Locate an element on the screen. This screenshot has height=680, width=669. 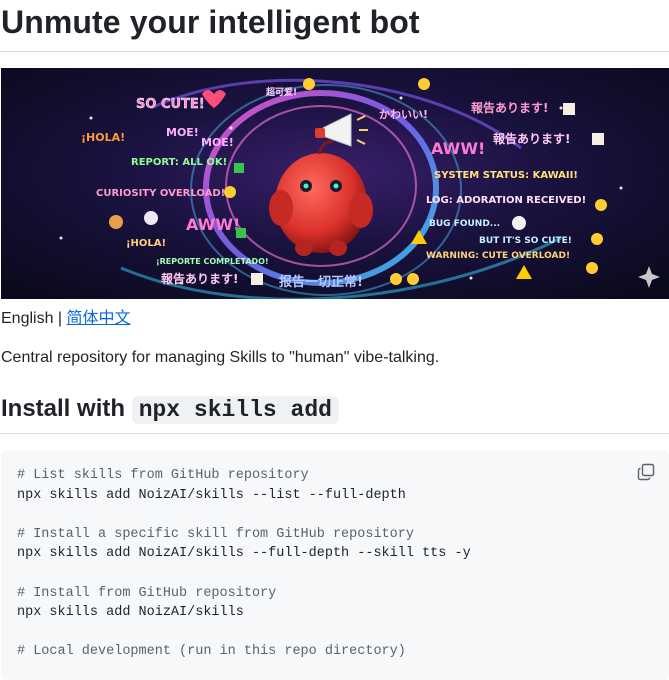
banner-sticker: LOG: ADORATION RECEIVED! is located at coordinates (506, 200).